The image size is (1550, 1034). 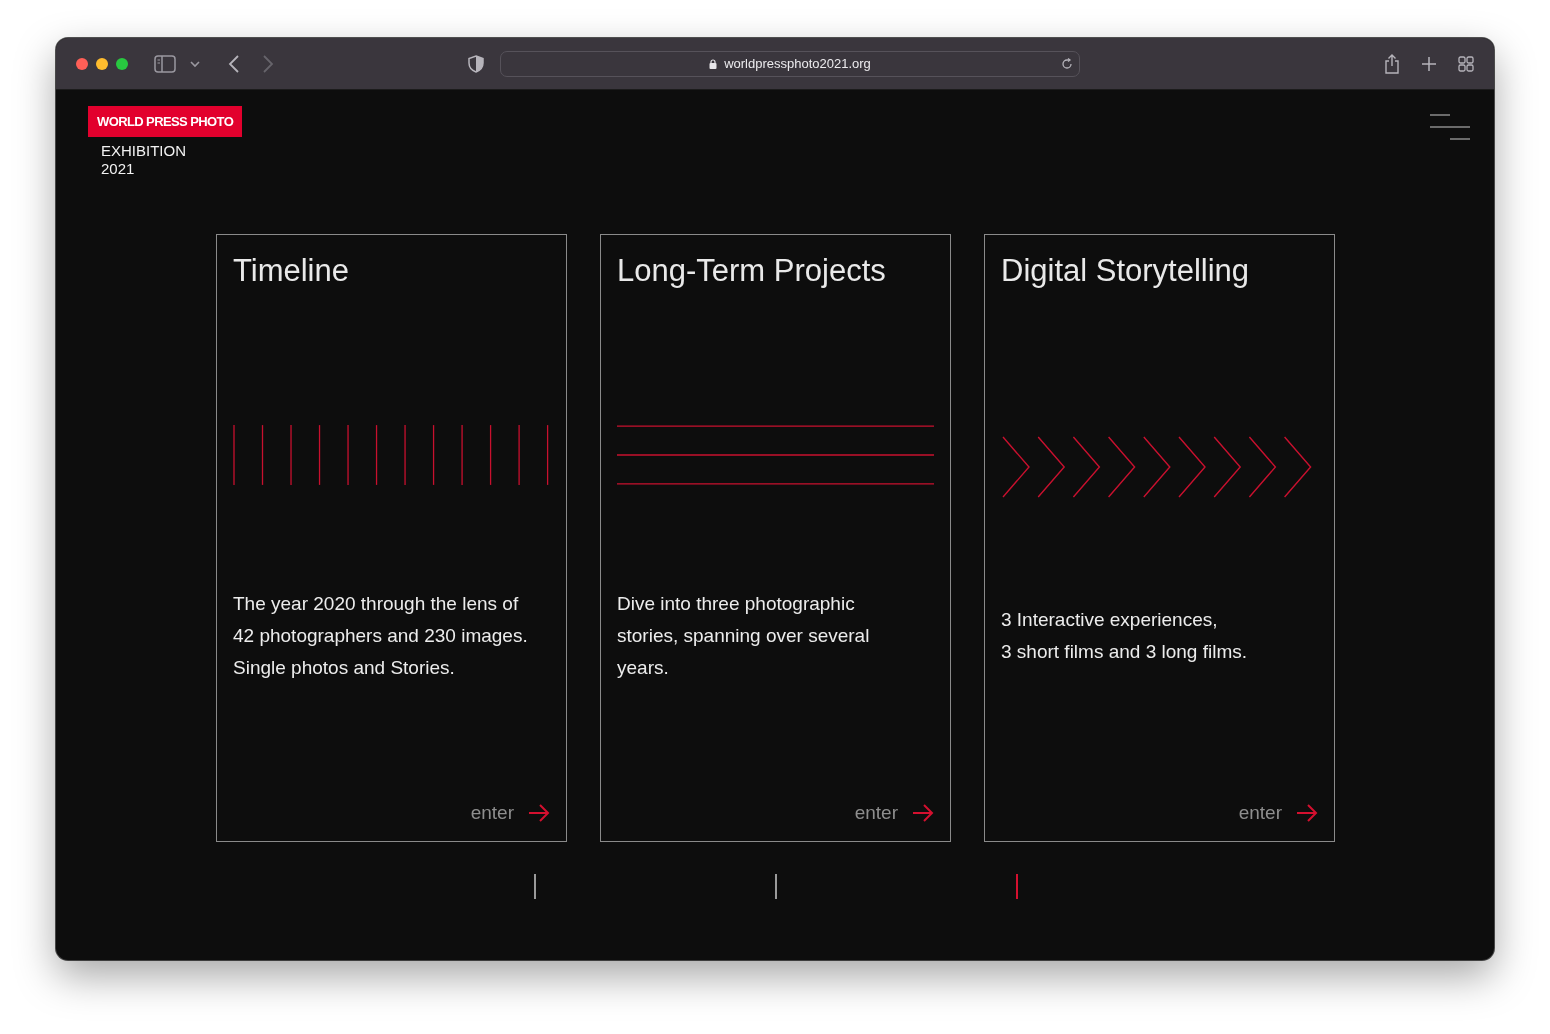 What do you see at coordinates (234, 63) in the screenshot?
I see `back-icon` at bounding box center [234, 63].